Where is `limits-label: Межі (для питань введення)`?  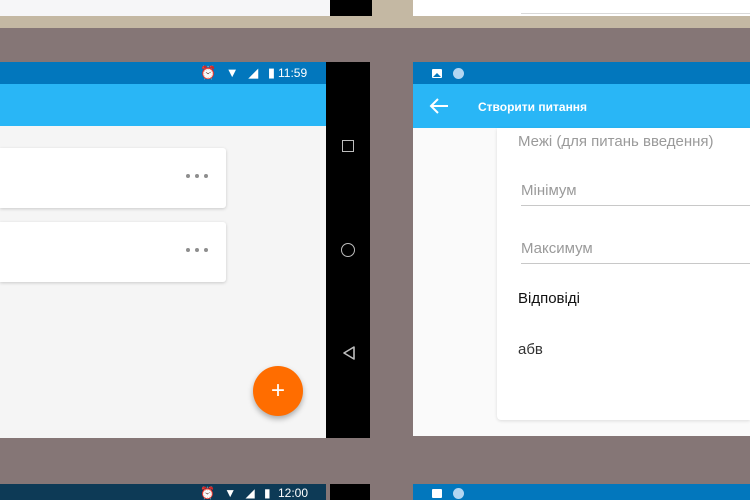
limits-label: Межі (для питань введення) is located at coordinates (616, 141).